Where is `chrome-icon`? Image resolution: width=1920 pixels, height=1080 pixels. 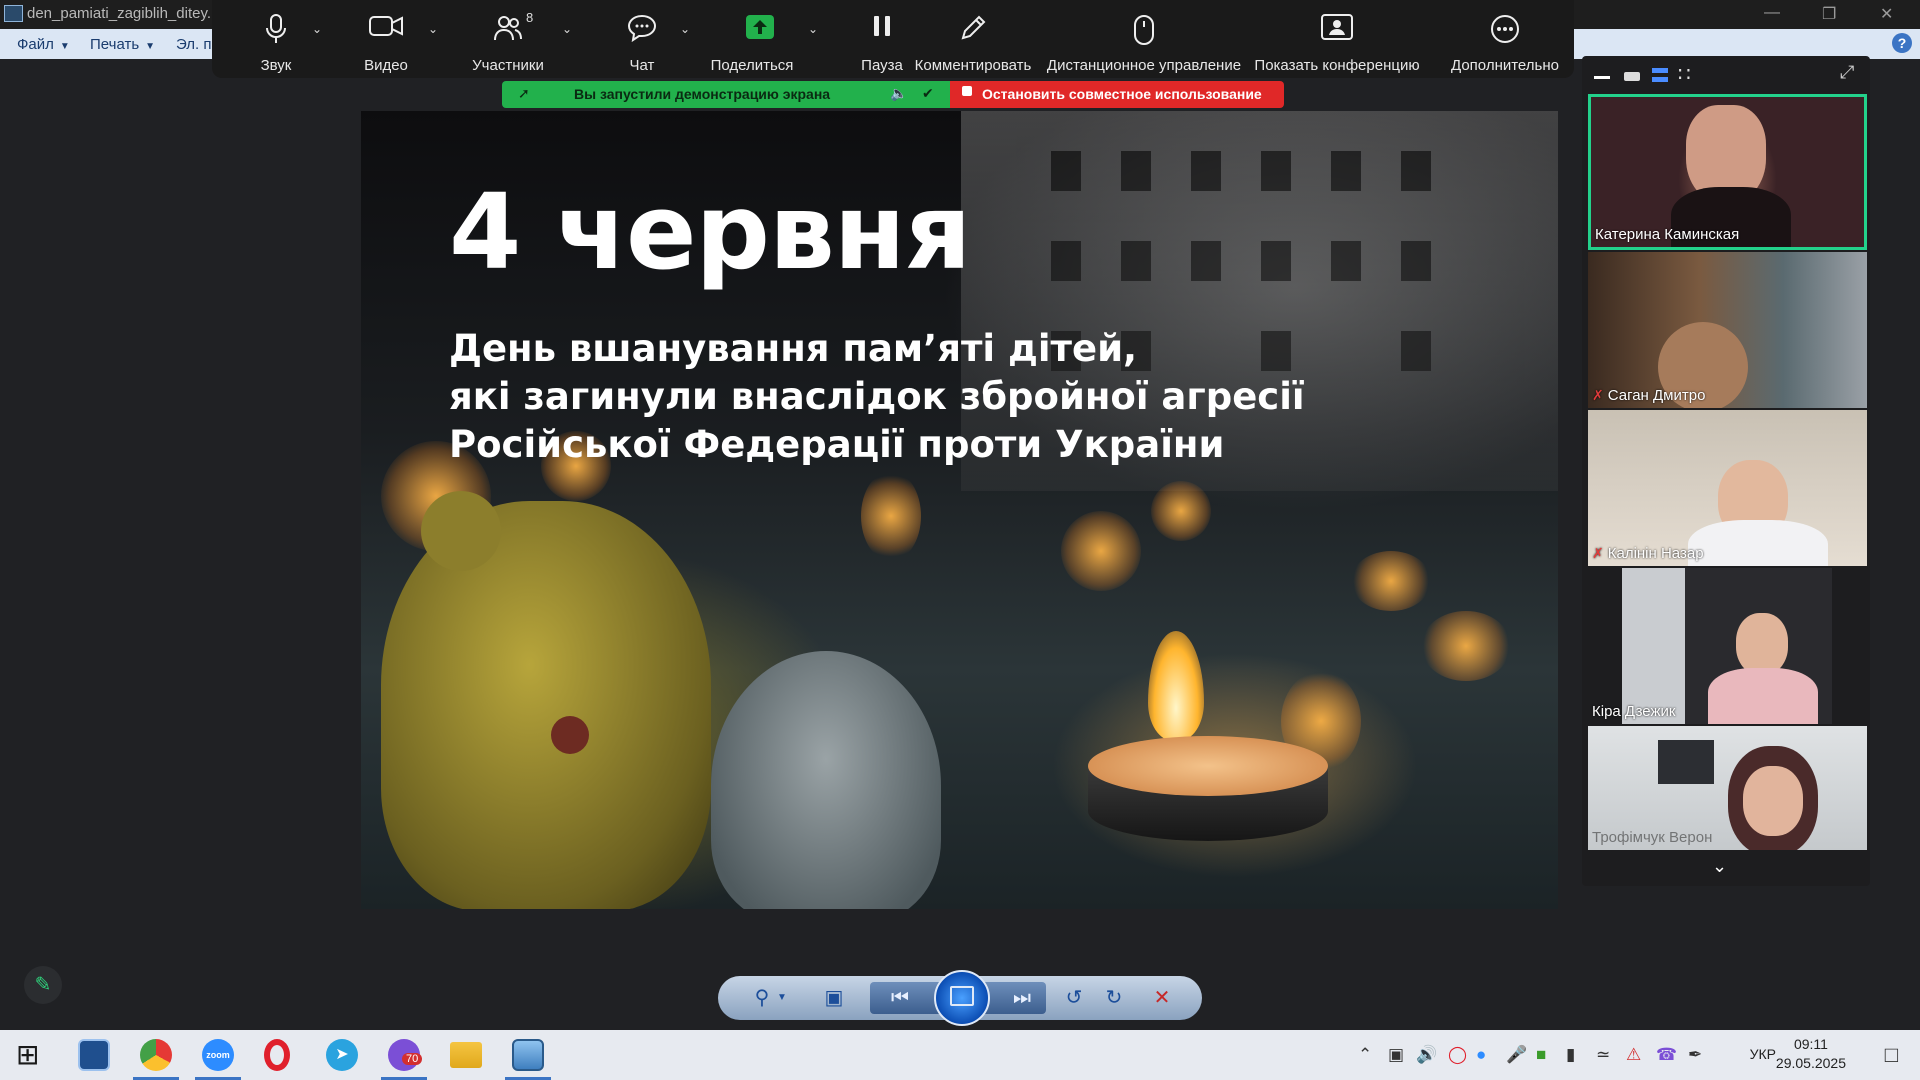
chrome-icon is located at coordinates (156, 1055).